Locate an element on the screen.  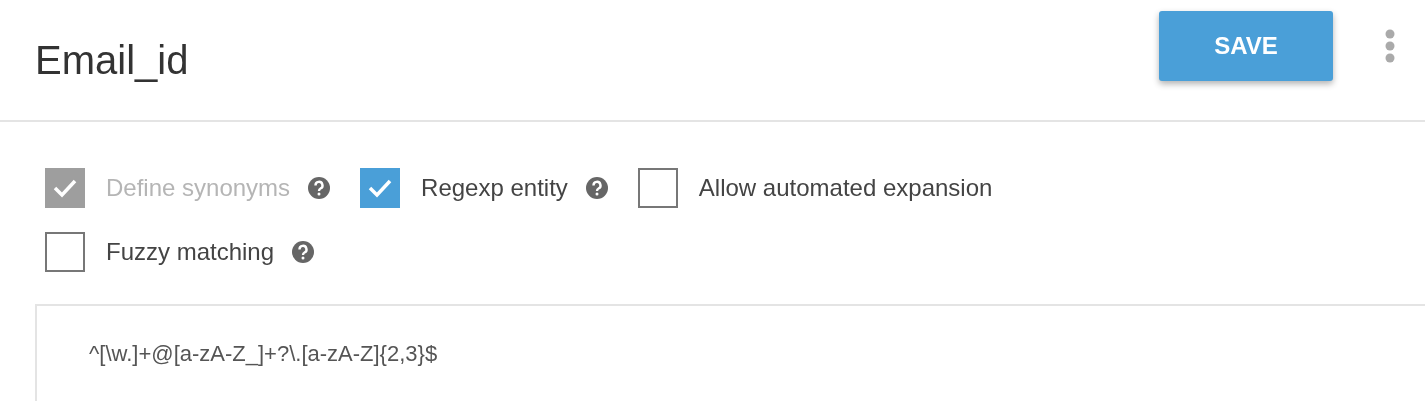
more-options-icon is located at coordinates (1390, 46).